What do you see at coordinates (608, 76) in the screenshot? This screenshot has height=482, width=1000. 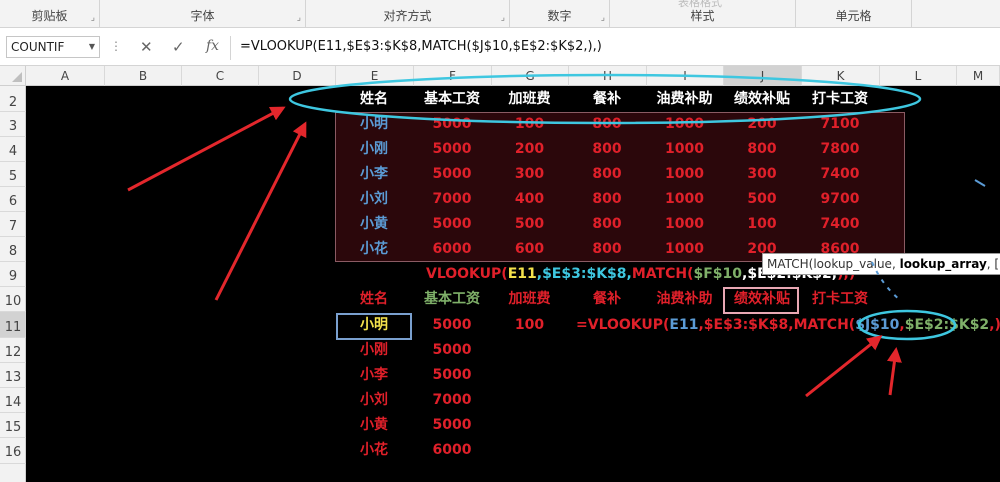 I see `column-header-h: H` at bounding box center [608, 76].